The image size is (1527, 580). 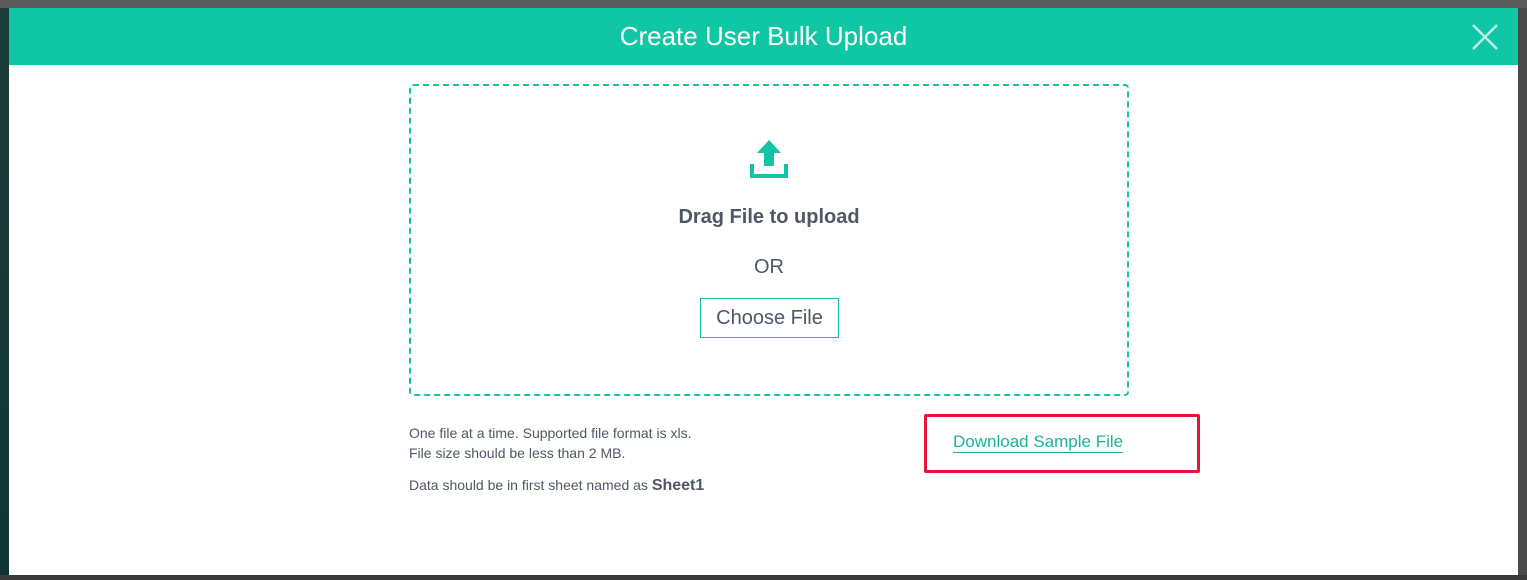 What do you see at coordinates (763, 577) in the screenshot?
I see `backdrop-bottom` at bounding box center [763, 577].